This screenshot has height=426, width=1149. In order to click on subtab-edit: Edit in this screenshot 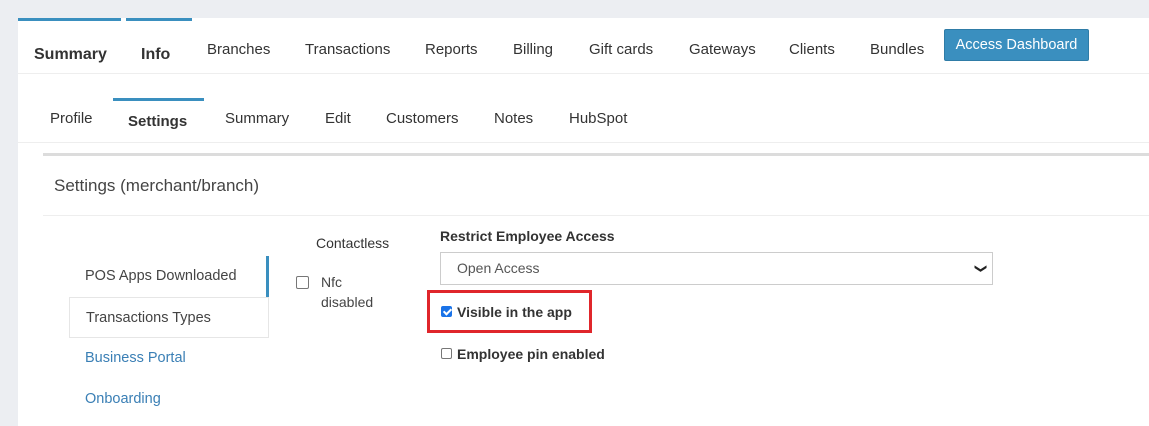, I will do `click(338, 120)`.